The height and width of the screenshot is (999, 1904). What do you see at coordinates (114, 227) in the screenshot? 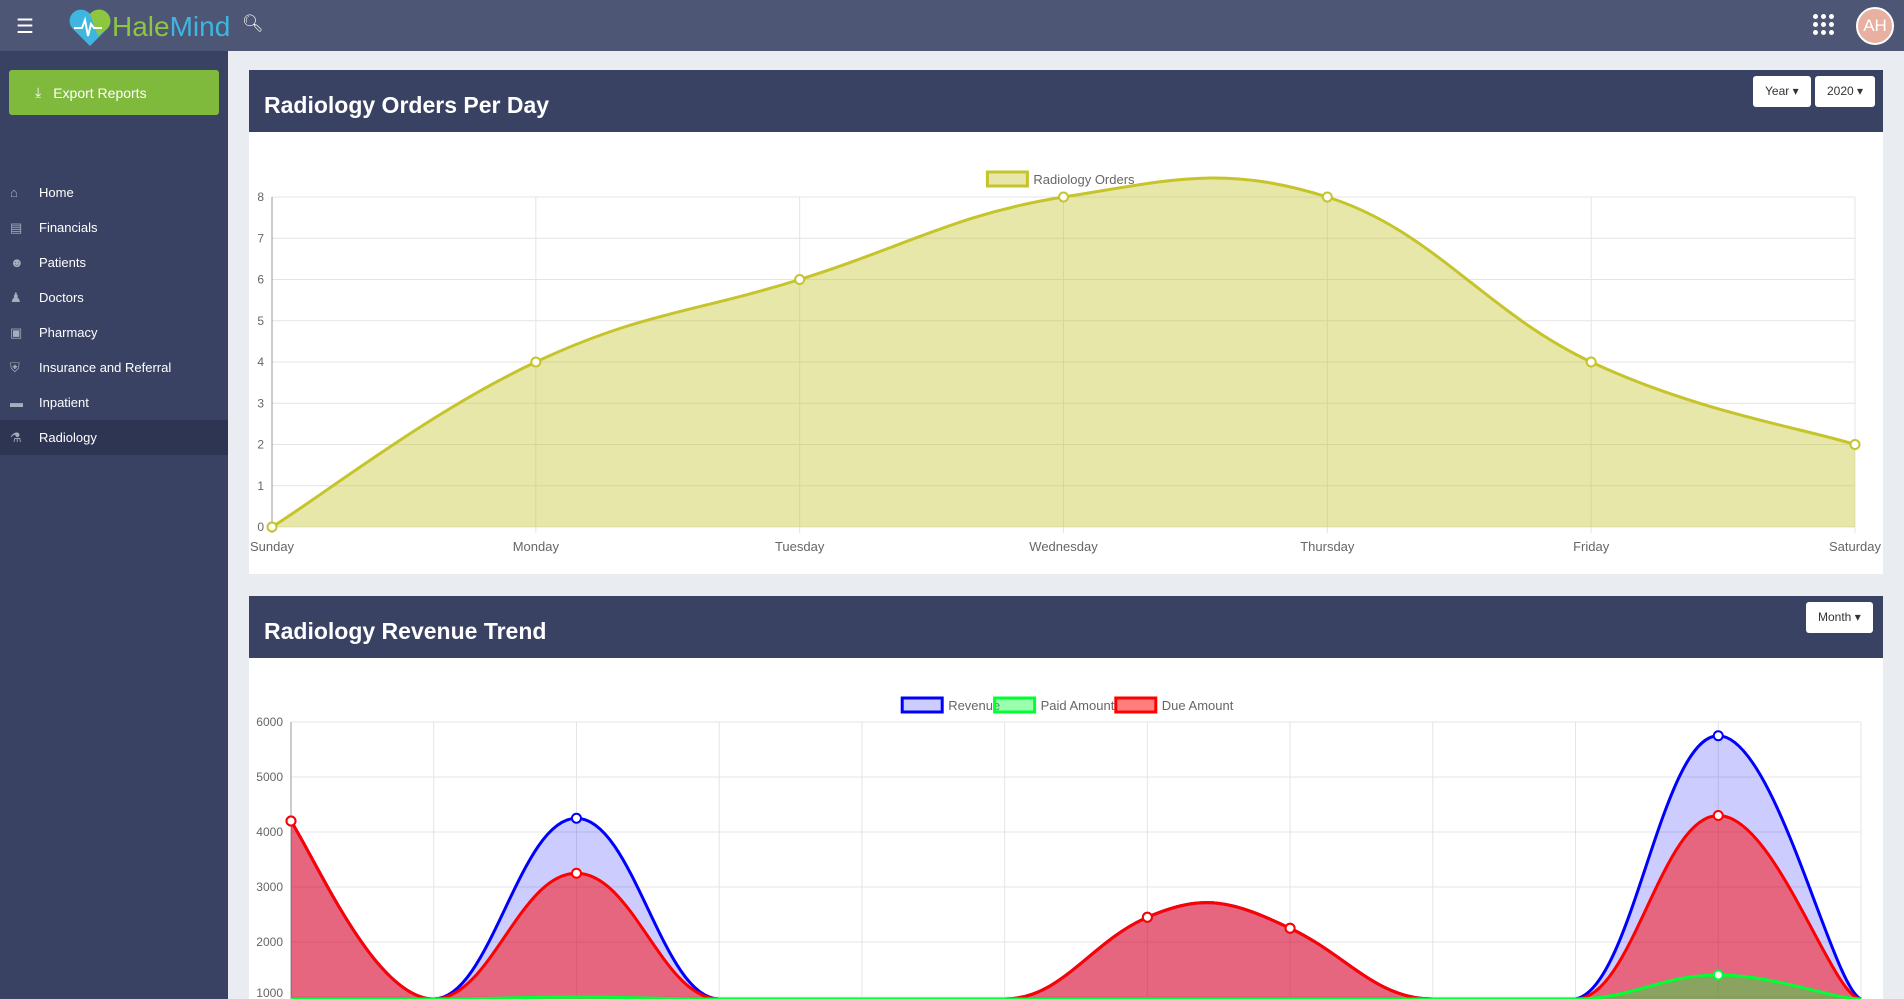
I see `sidebar-item-financials: ▤ Financials` at bounding box center [114, 227].